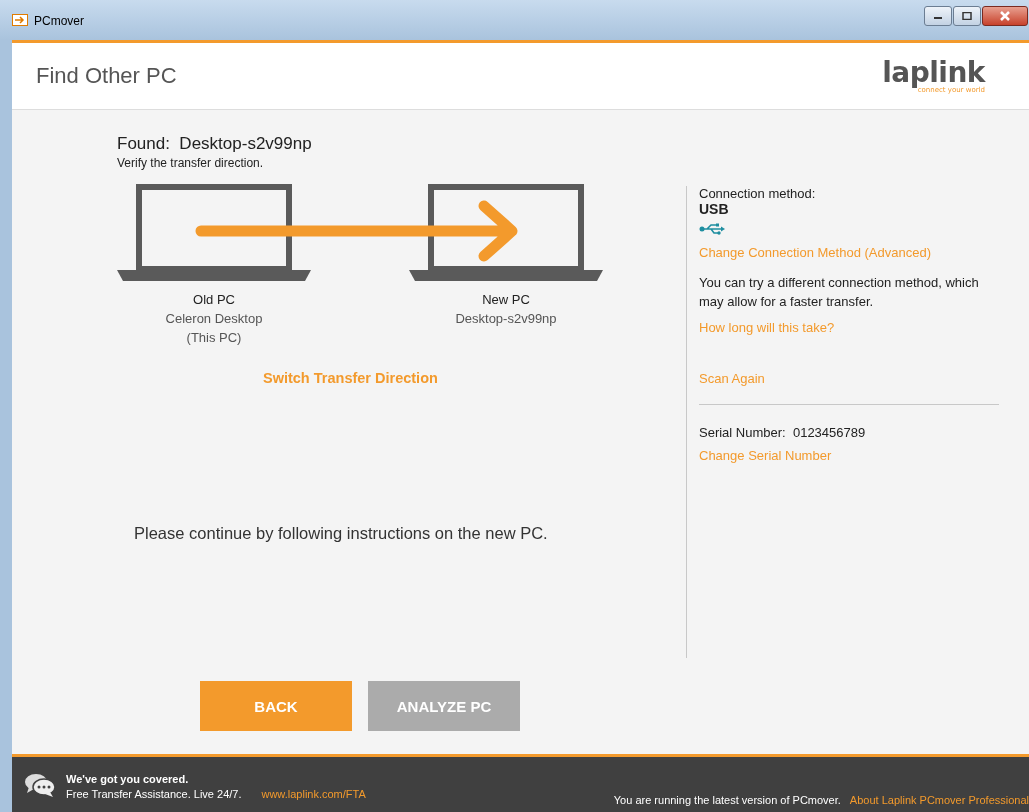 This screenshot has width=1029, height=812. What do you see at coordinates (939, 800) in the screenshot?
I see `about-link: About Laplink PCmover Professional` at bounding box center [939, 800].